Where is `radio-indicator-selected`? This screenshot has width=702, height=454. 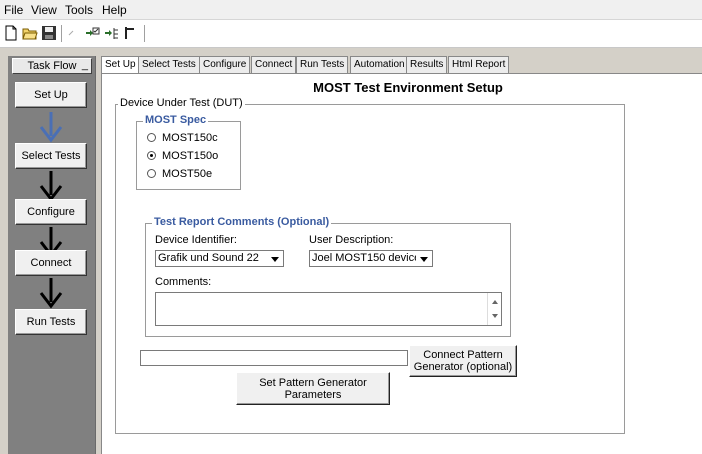
radio-indicator-selected is located at coordinates (151, 155).